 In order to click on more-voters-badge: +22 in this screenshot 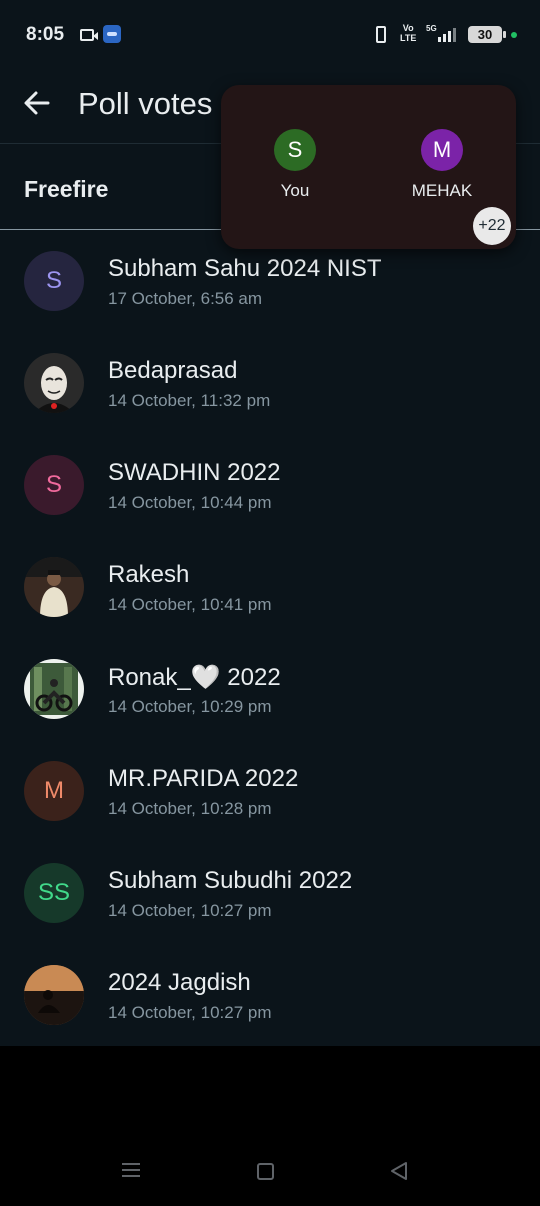, I will do `click(492, 226)`.